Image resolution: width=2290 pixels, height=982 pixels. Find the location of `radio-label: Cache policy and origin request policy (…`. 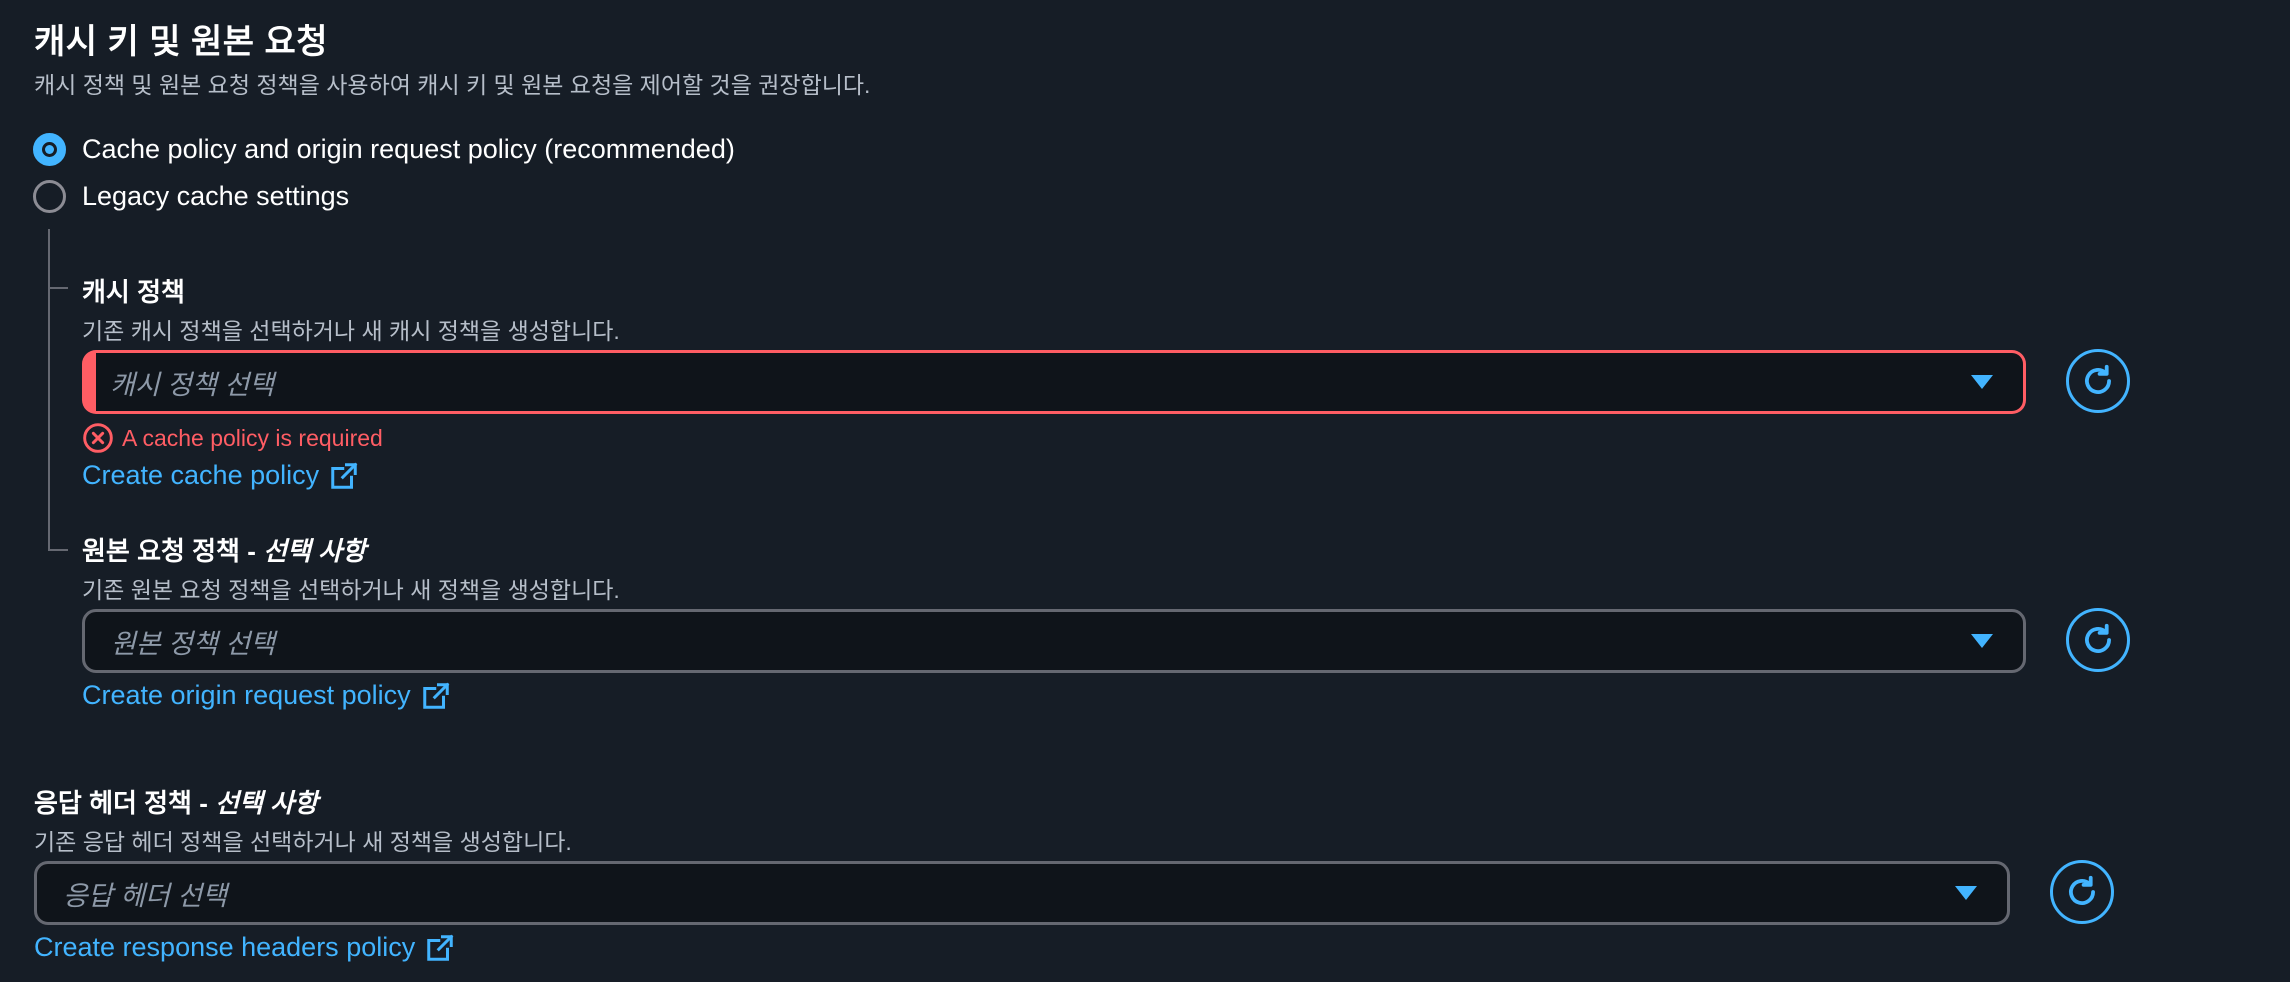

radio-label: Cache policy and origin request policy (… is located at coordinates (408, 149).